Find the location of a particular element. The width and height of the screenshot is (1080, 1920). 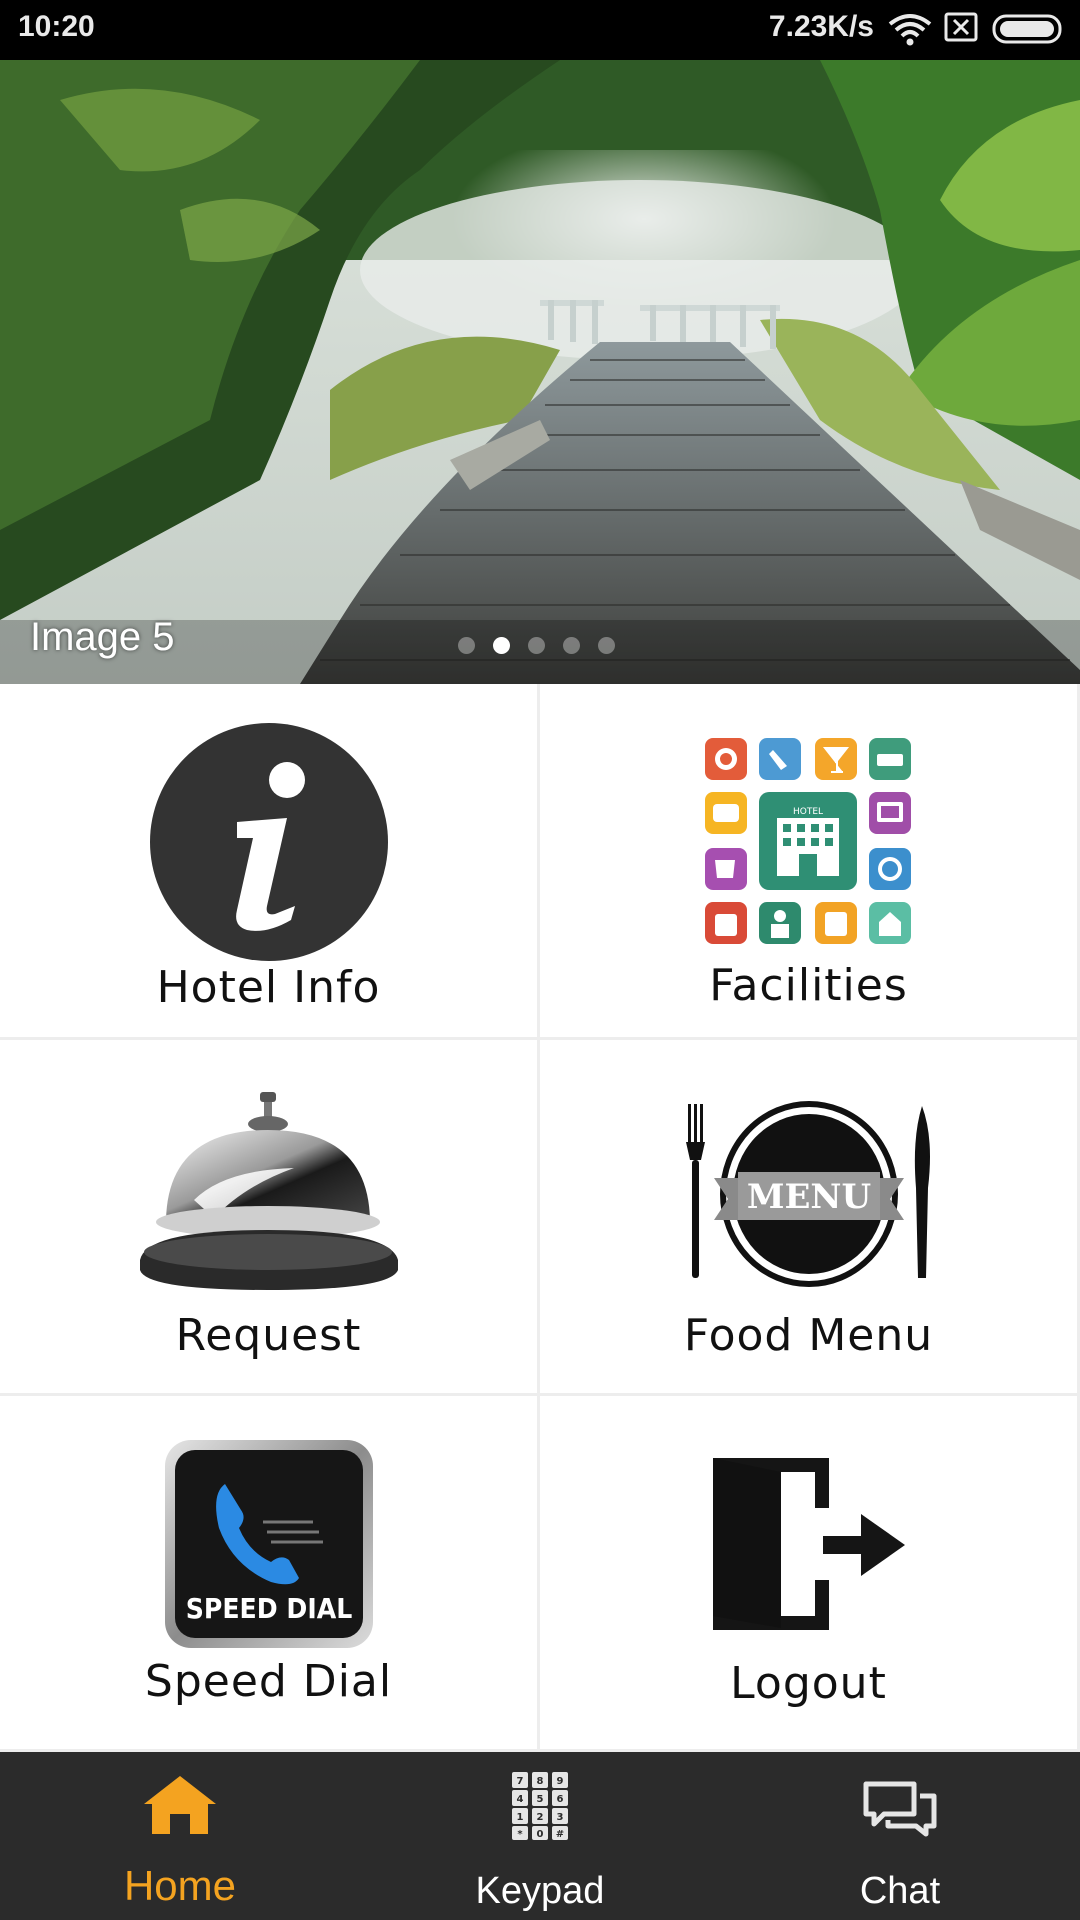

nav-label-keypad: Keypad is located at coordinates (540, 1891).